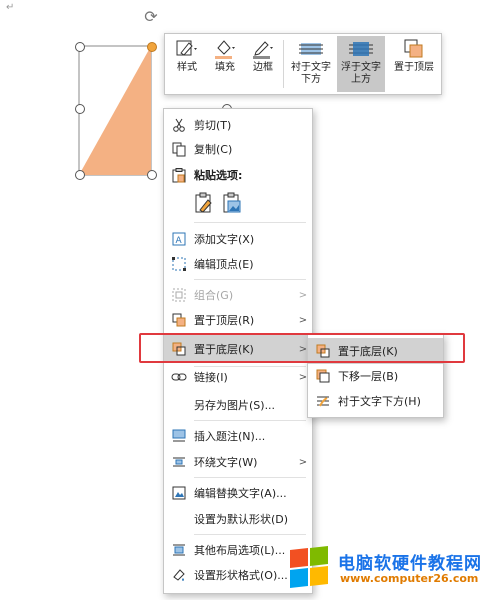  Describe the element at coordinates (152, 47) in the screenshot. I see `adjust-handle` at that location.